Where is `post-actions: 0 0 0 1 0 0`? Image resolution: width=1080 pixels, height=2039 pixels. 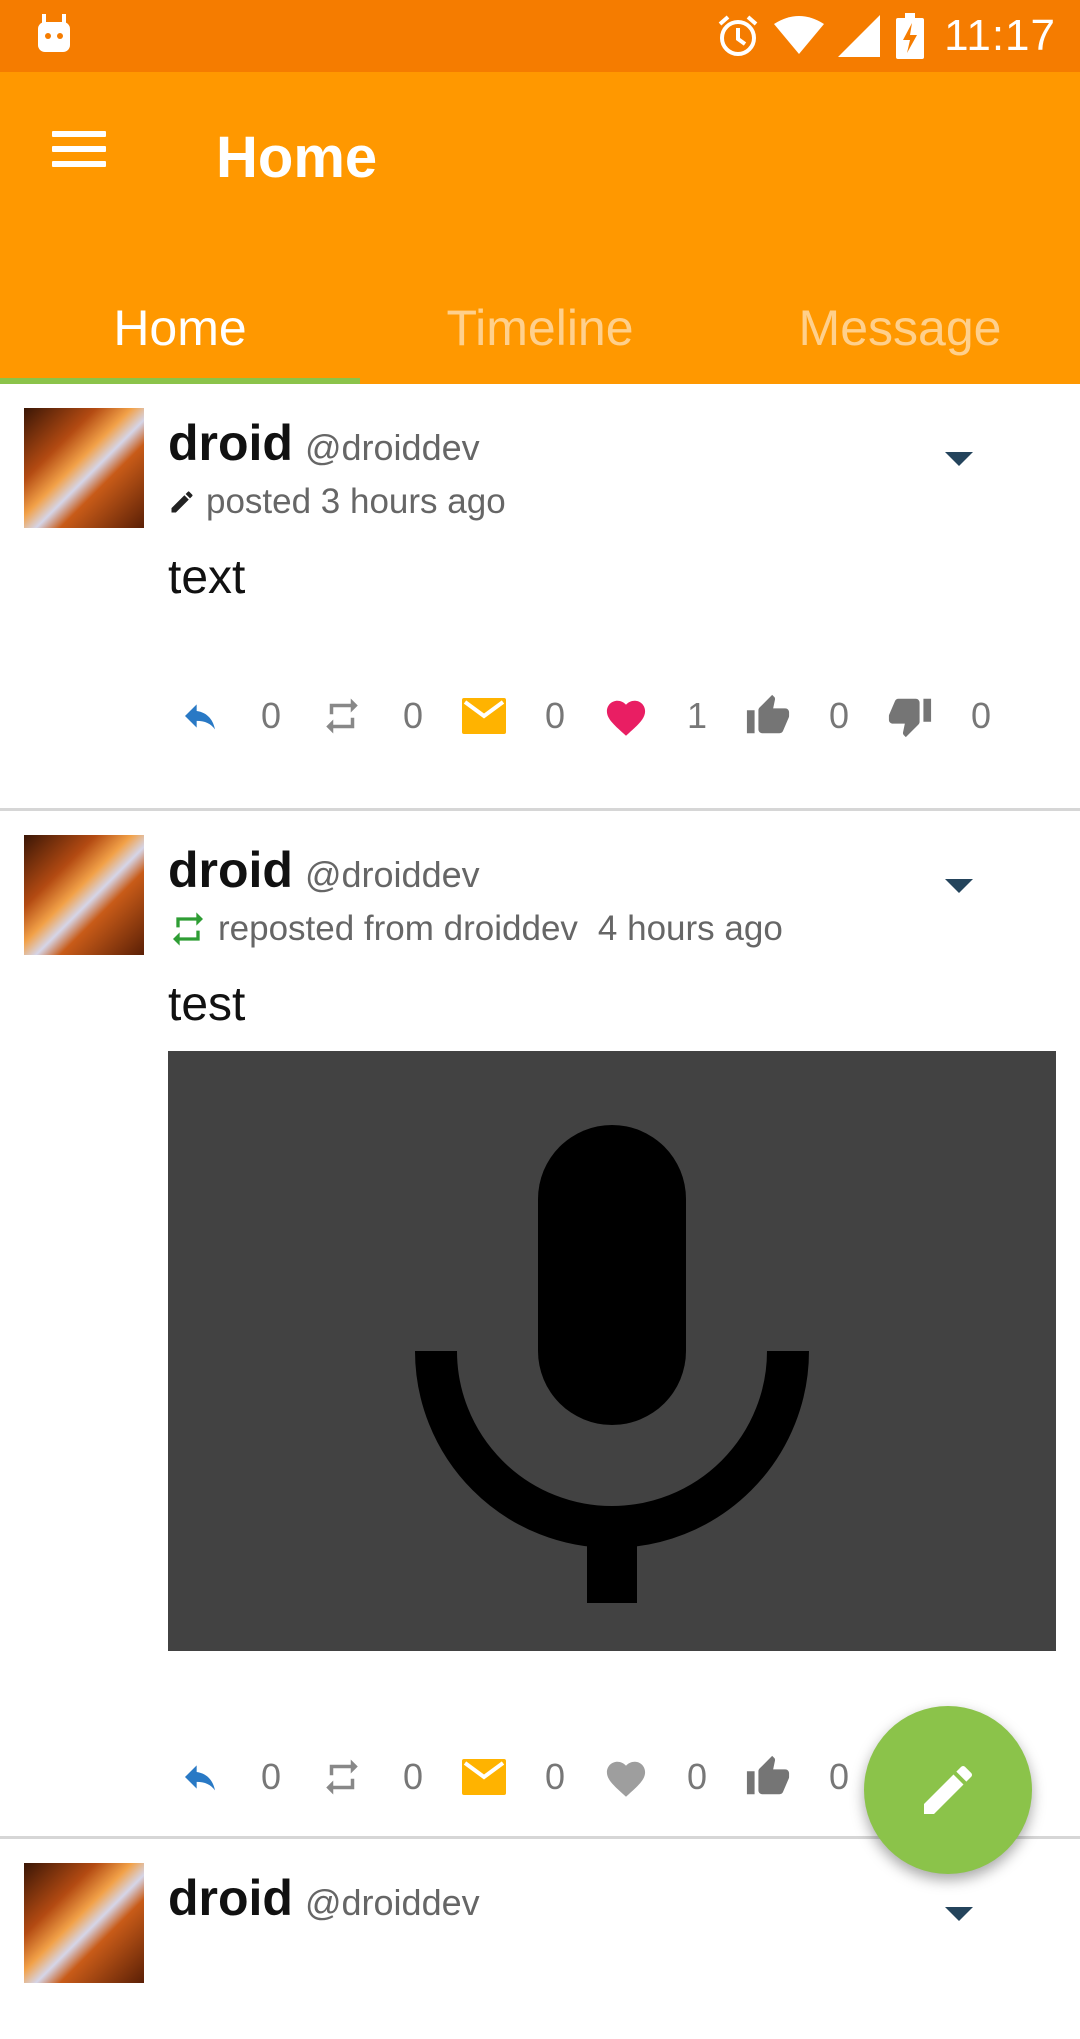 post-actions: 0 0 0 1 0 0 is located at coordinates (594, 716).